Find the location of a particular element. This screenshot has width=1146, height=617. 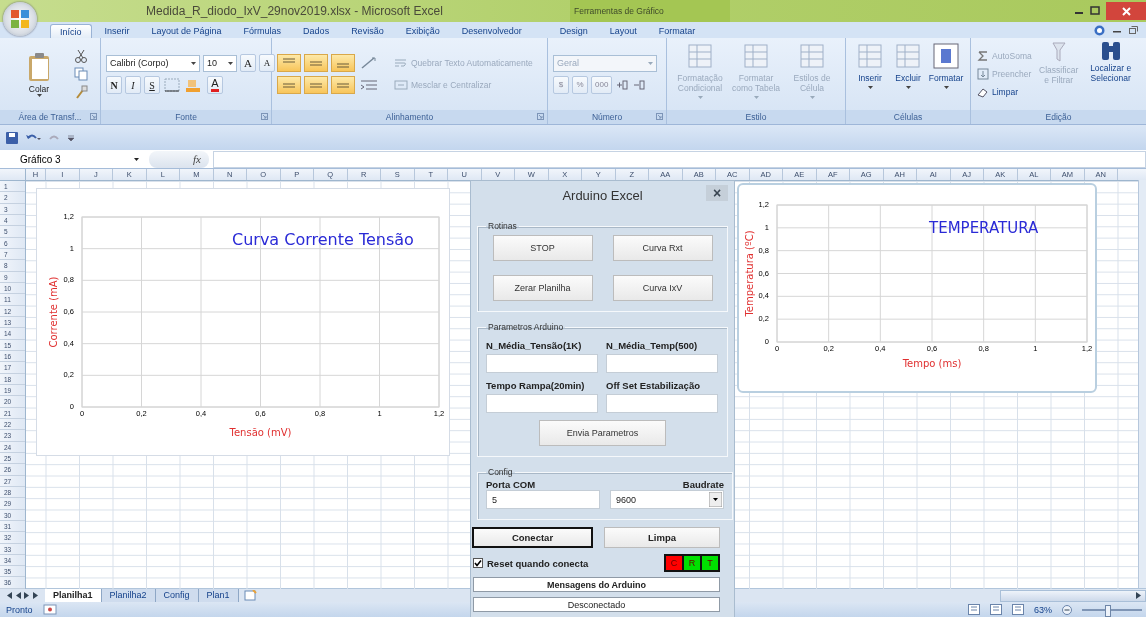

ribbon-tab: Layout is located at coordinates (623, 31).